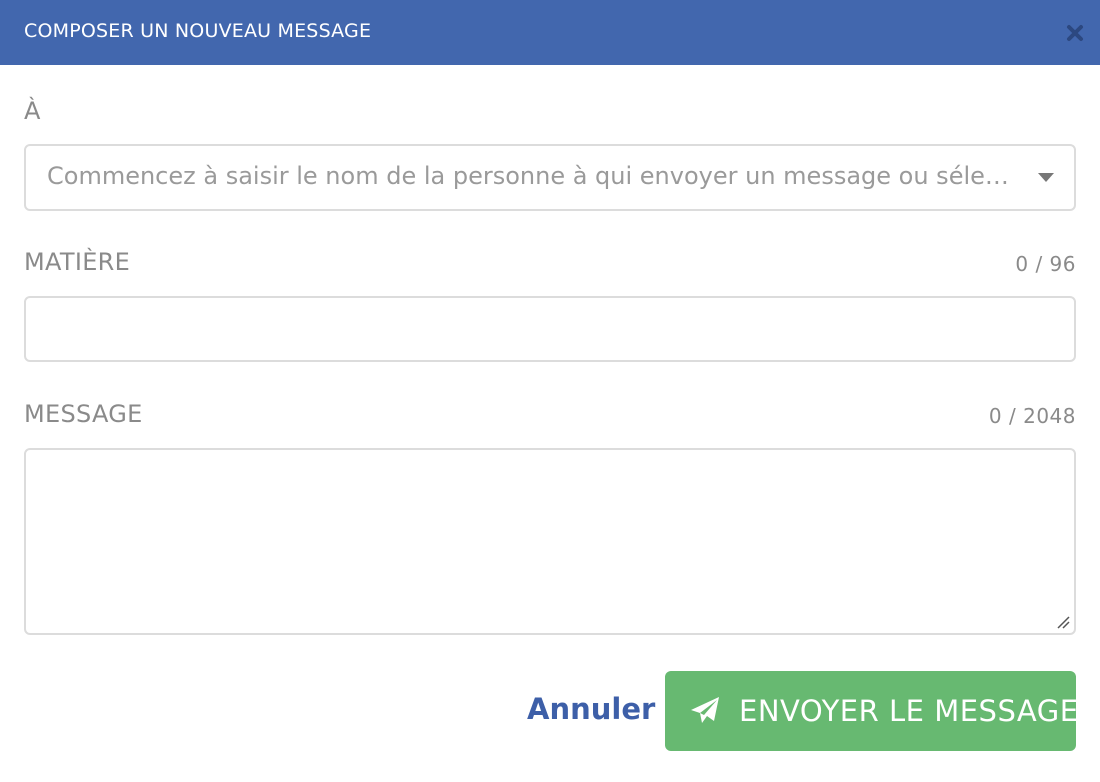 The image size is (1100, 782). Describe the element at coordinates (1045, 264) in the screenshot. I see `subject-char-counter: 0 / 96` at that location.